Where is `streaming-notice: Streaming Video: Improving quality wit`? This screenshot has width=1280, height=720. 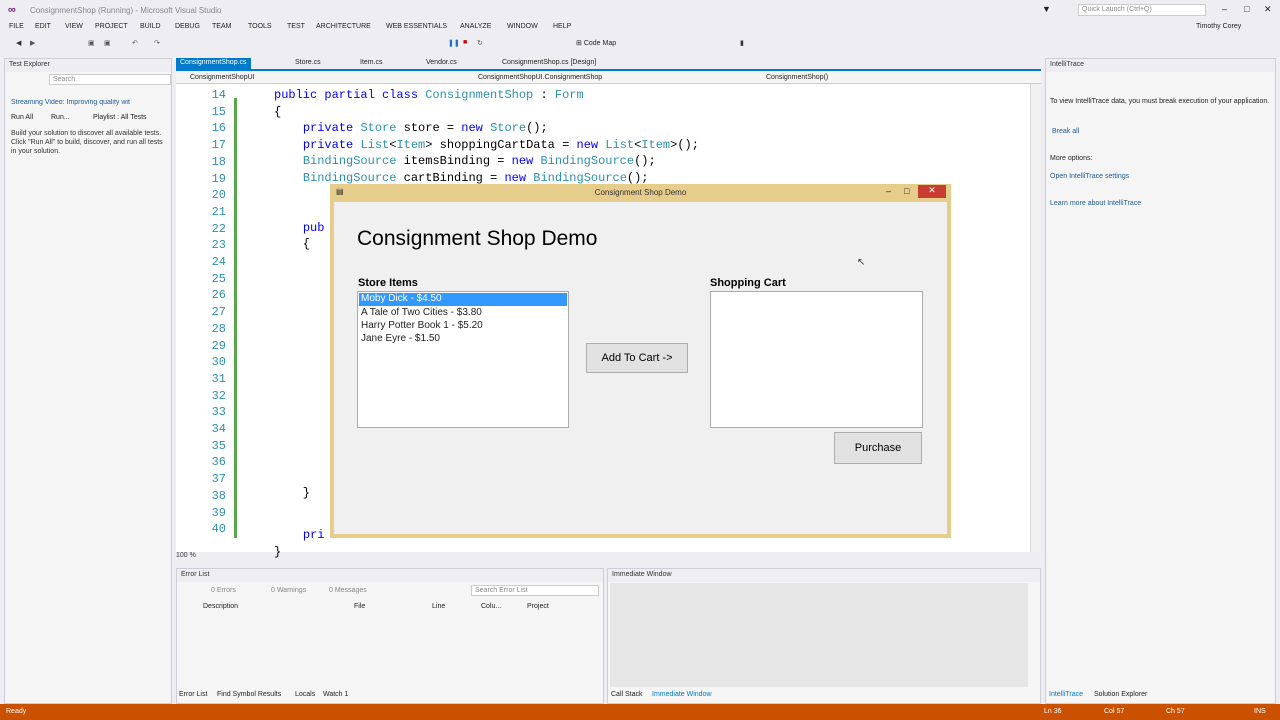 streaming-notice: Streaming Video: Improving quality wit is located at coordinates (90, 102).